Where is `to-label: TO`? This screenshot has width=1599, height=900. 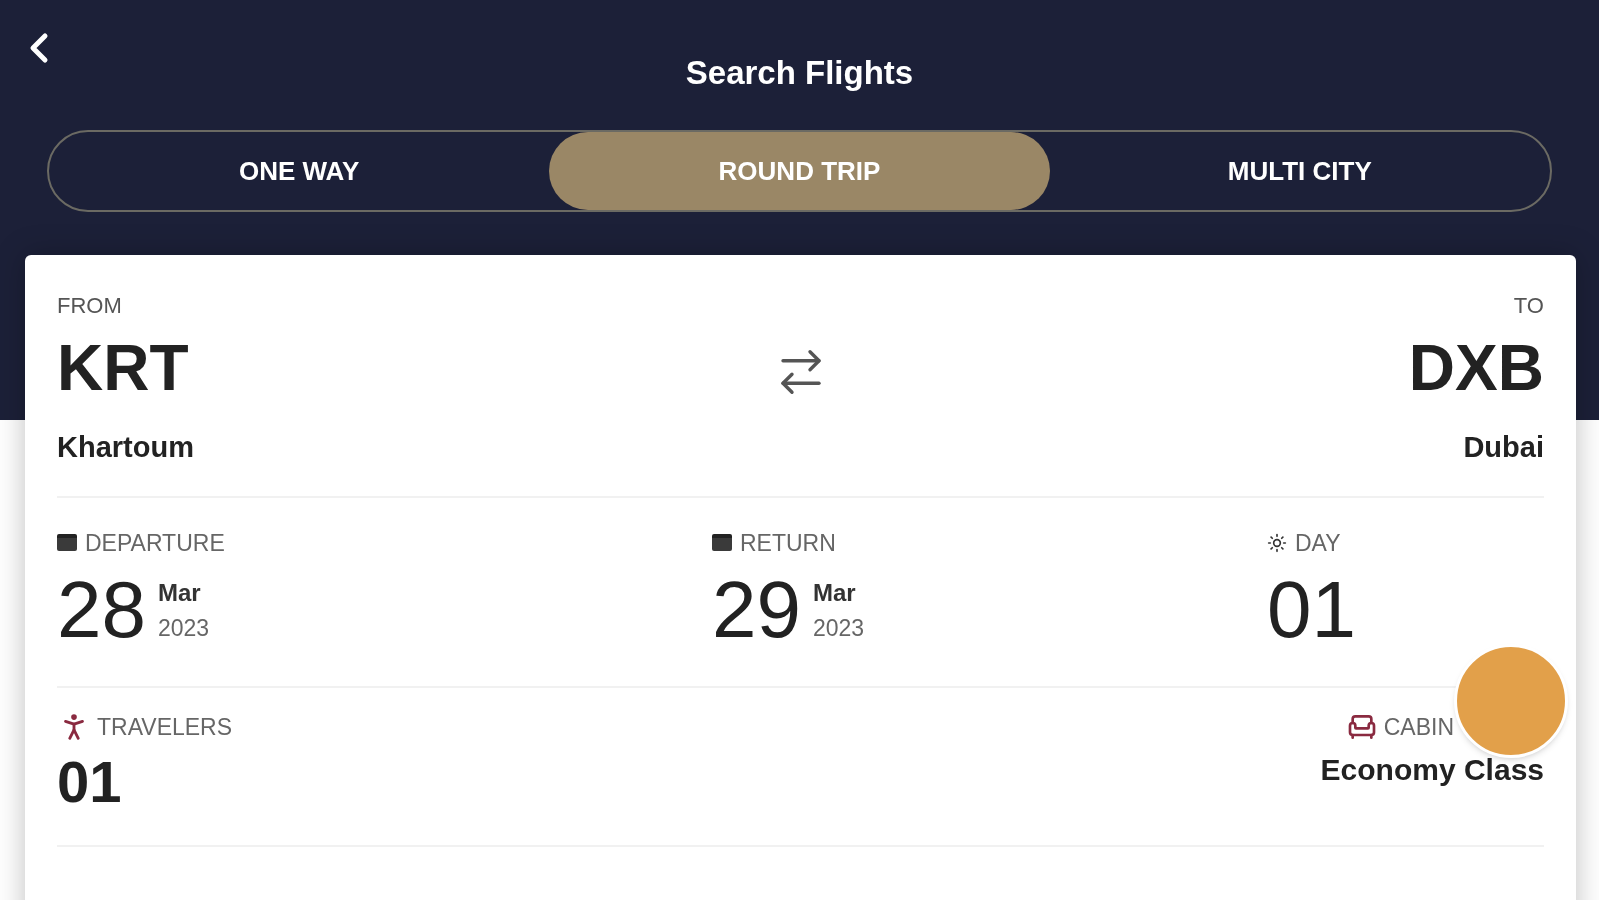 to-label: TO is located at coordinates (1528, 306).